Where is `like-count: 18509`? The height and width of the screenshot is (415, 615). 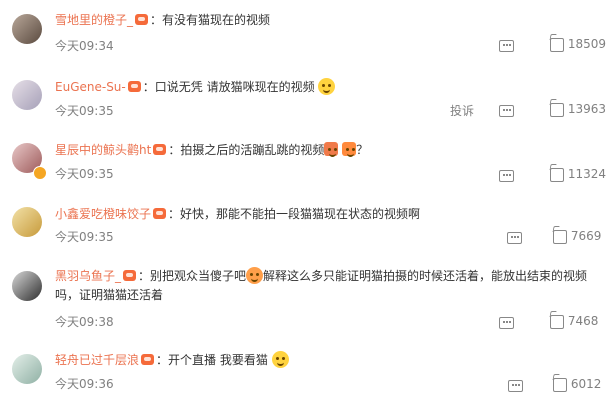 like-count: 18509 is located at coordinates (587, 44).